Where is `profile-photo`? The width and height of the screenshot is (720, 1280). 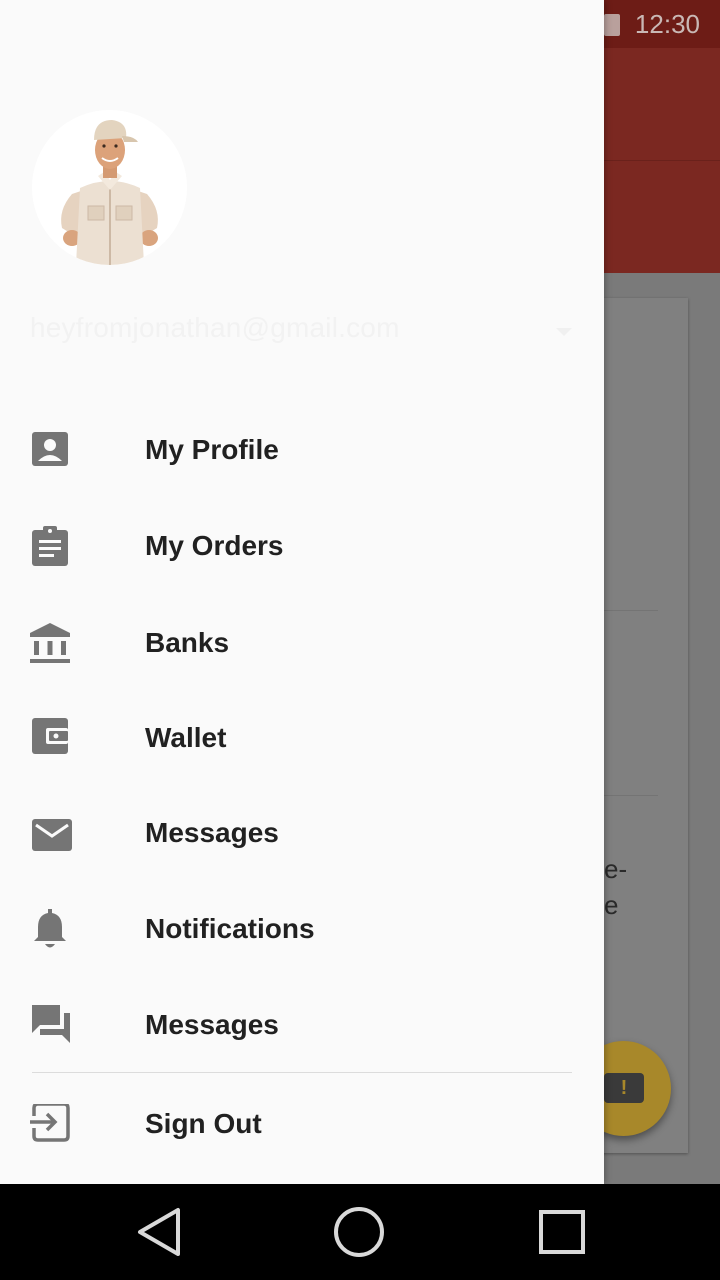 profile-photo is located at coordinates (109, 187).